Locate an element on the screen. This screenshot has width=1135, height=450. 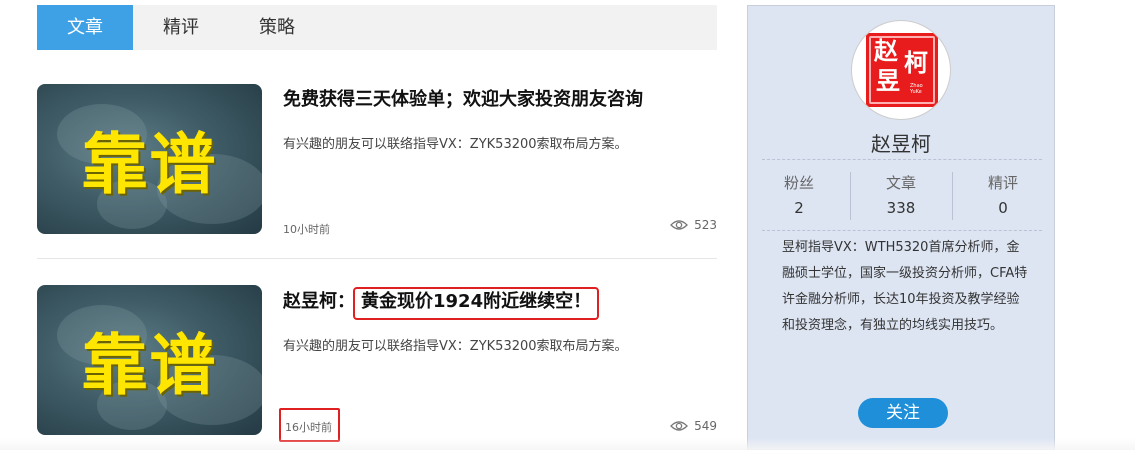
stat-value: 2 is located at coordinates (799, 208).